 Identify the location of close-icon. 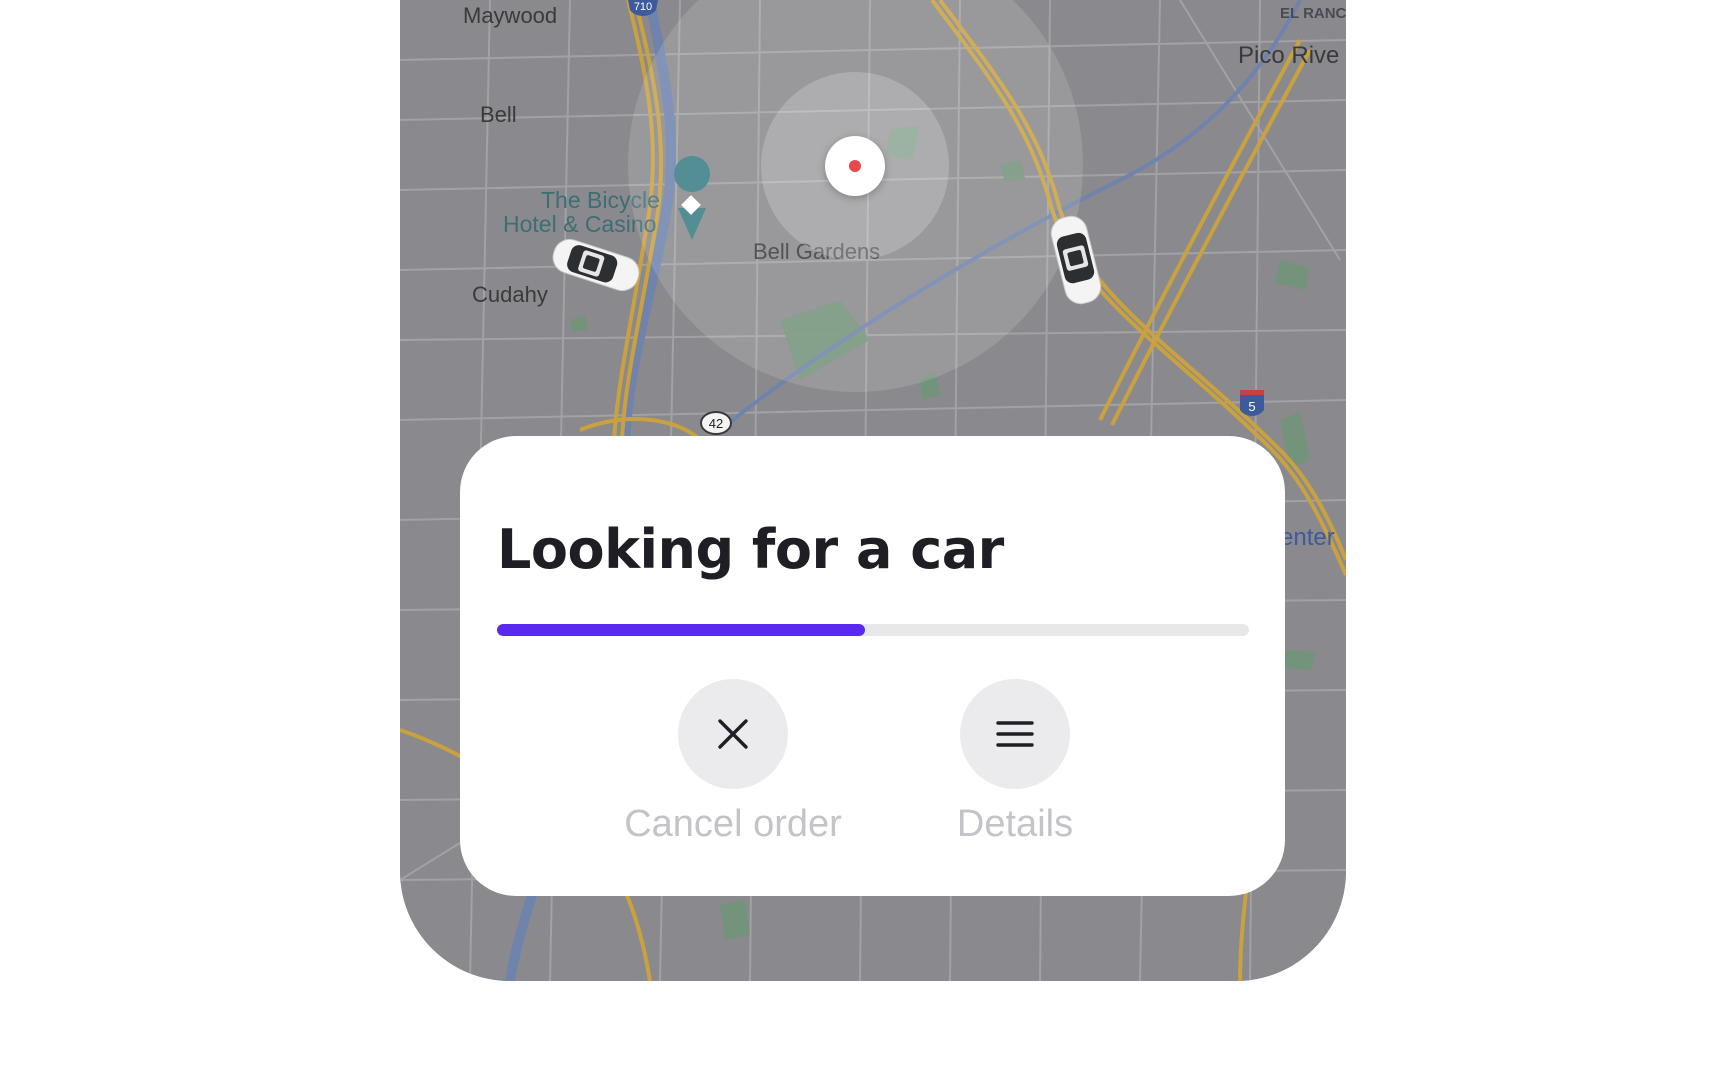
(733, 734).